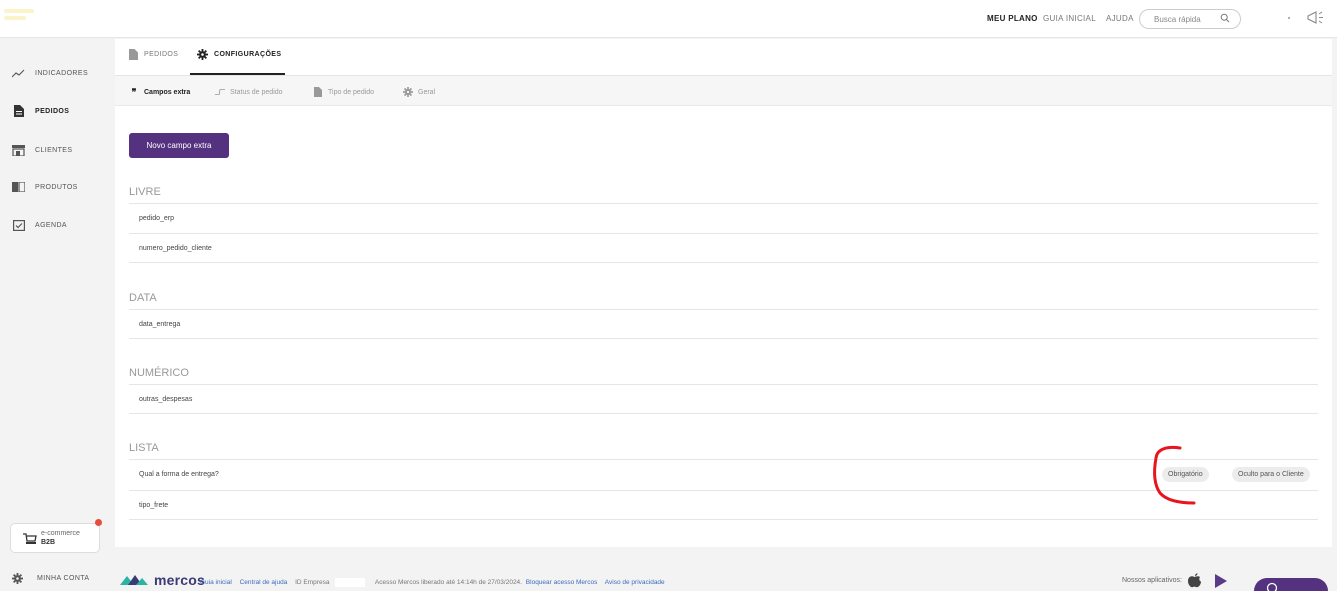  Describe the element at coordinates (160, 324) in the screenshot. I see `field-name: data_entrega` at that location.